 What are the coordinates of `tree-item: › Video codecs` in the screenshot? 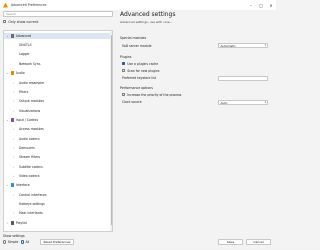 It's located at (58, 176).